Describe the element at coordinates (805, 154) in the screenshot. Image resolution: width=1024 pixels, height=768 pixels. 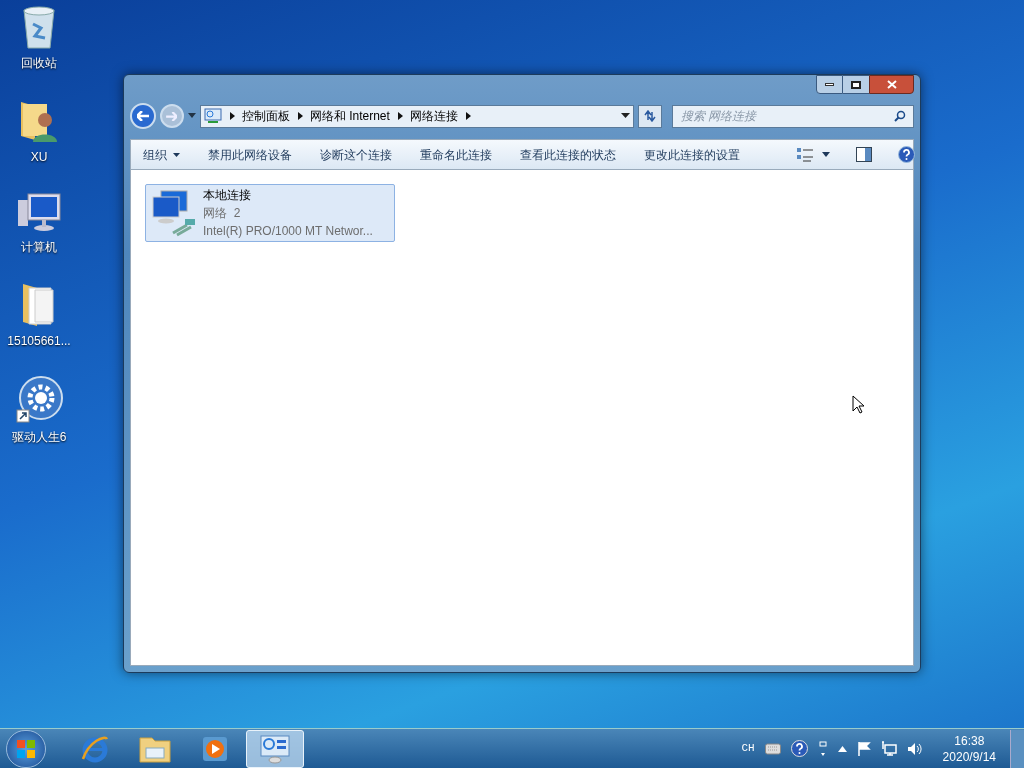
I see `view-list-icon` at that location.